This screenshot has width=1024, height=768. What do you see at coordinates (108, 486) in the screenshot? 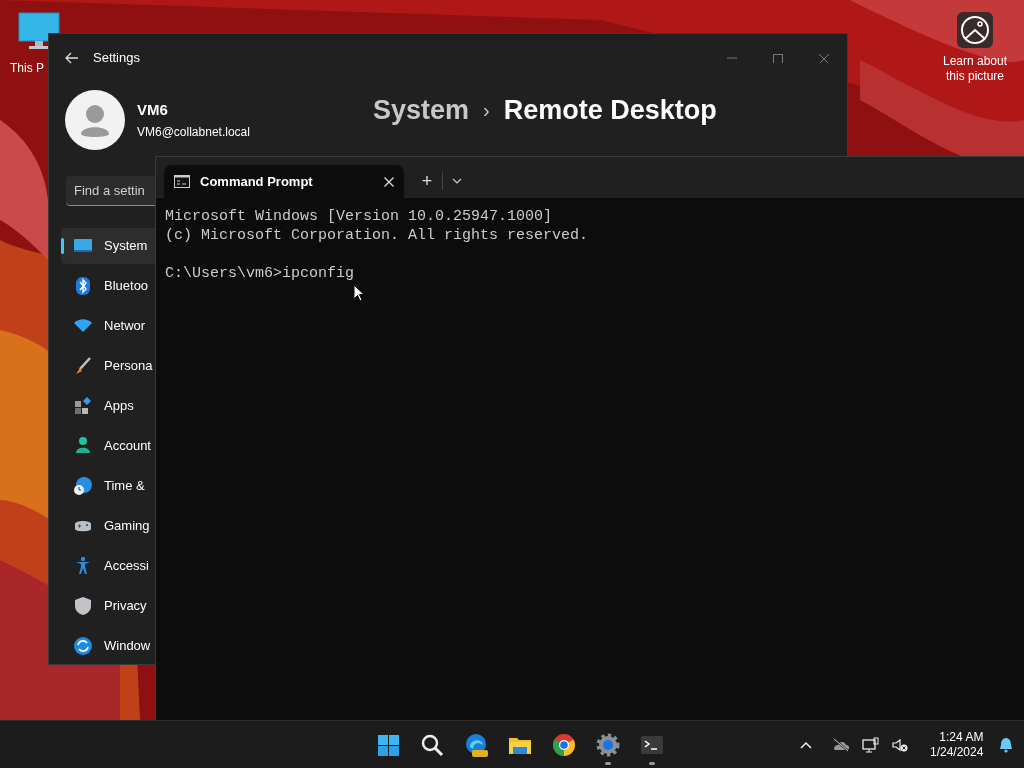
I see `sidebar-item: Time &` at bounding box center [108, 486].